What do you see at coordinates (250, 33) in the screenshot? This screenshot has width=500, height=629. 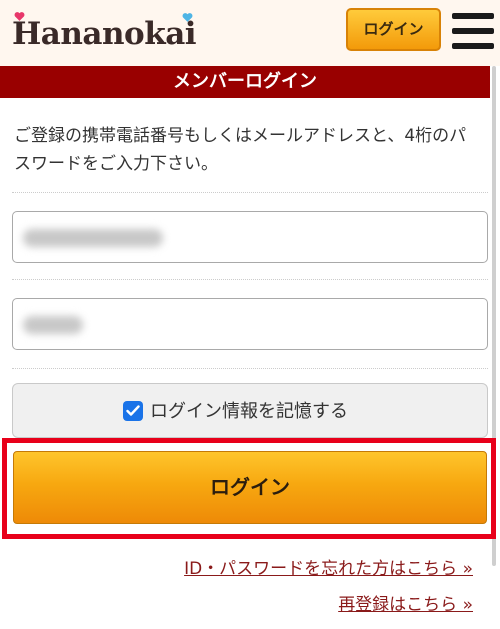 I see `site-header: Hananokai ログイン` at bounding box center [250, 33].